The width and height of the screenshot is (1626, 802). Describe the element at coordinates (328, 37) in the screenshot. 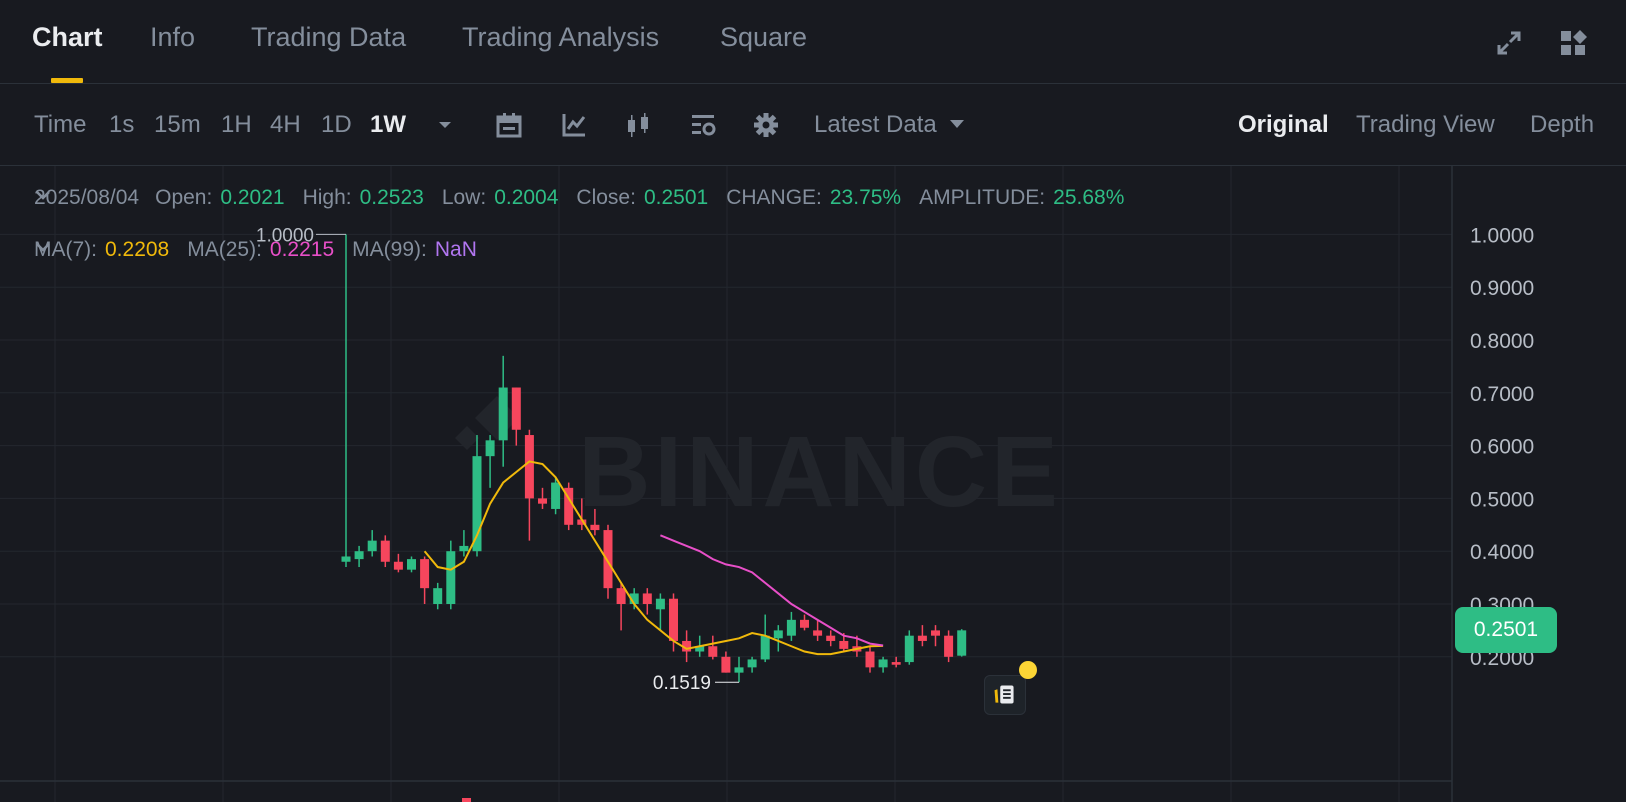

I see `tab-trading-data: Trading Data` at that location.